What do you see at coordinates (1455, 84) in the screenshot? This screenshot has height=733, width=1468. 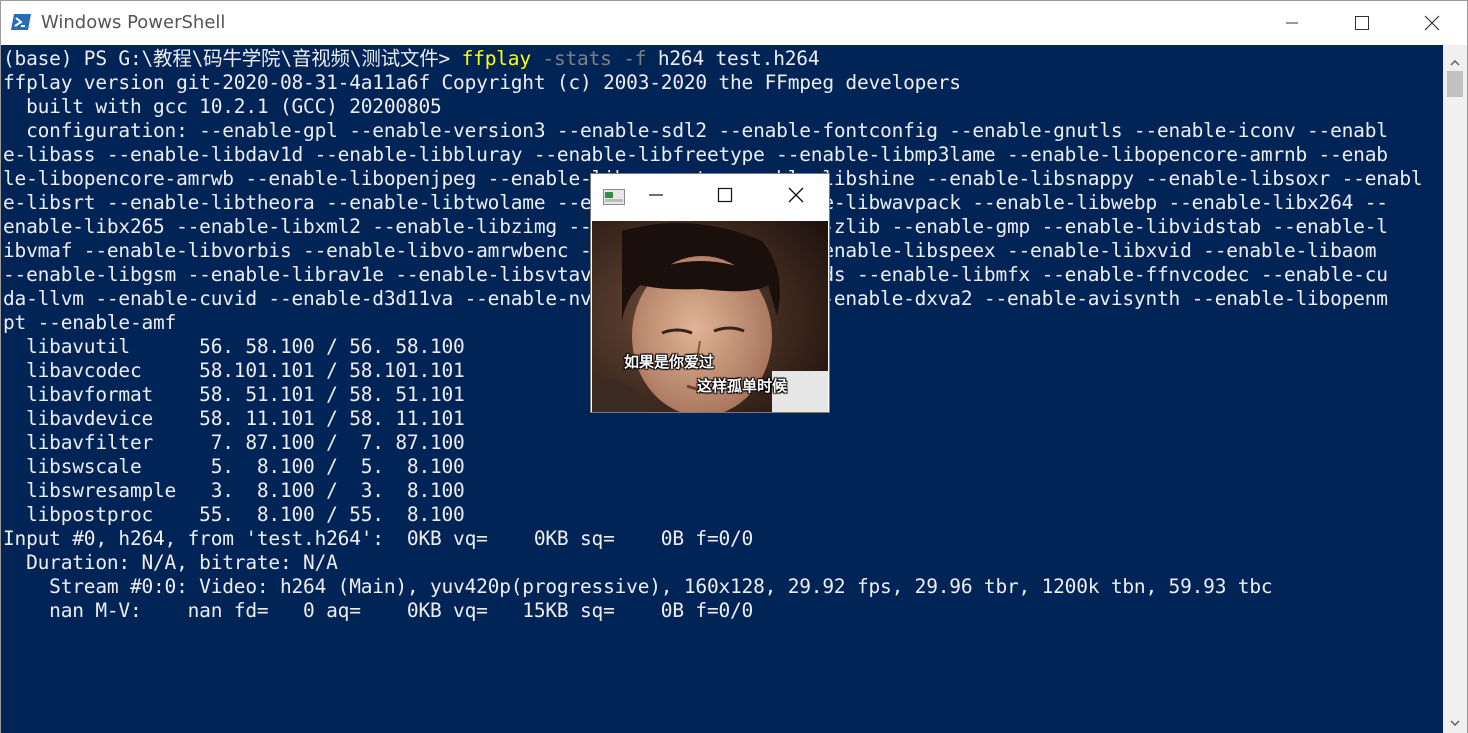 I see `scroll-thumb` at bounding box center [1455, 84].